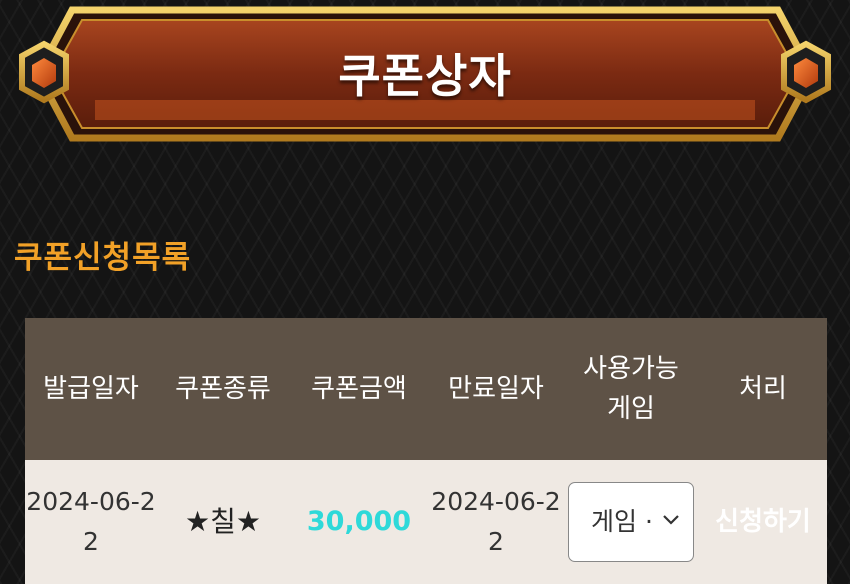  Describe the element at coordinates (763, 522) in the screenshot. I see `apply-button: 신청하기` at that location.